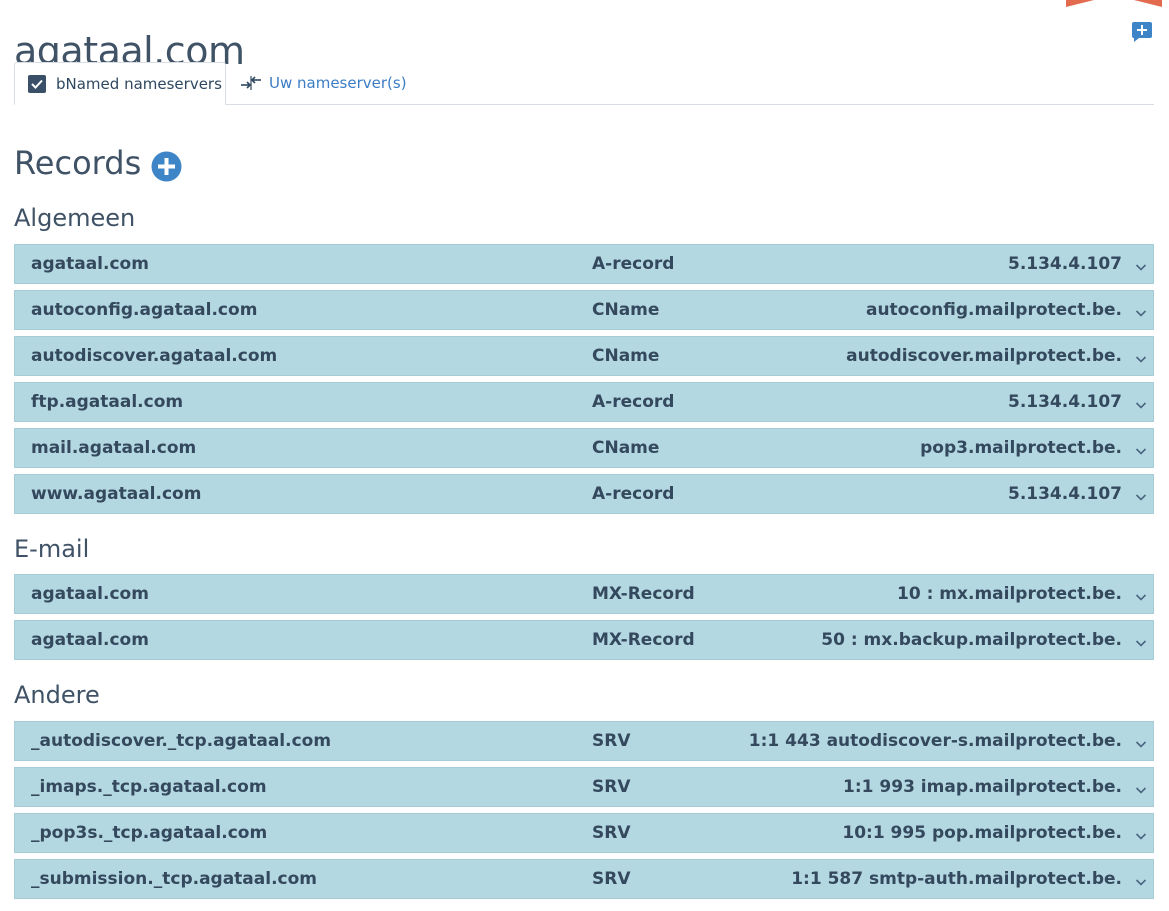 This screenshot has height=911, width=1169. I want to click on record-row: ftp.agataal.com A-record 5.134.4.107, so click(584, 402).